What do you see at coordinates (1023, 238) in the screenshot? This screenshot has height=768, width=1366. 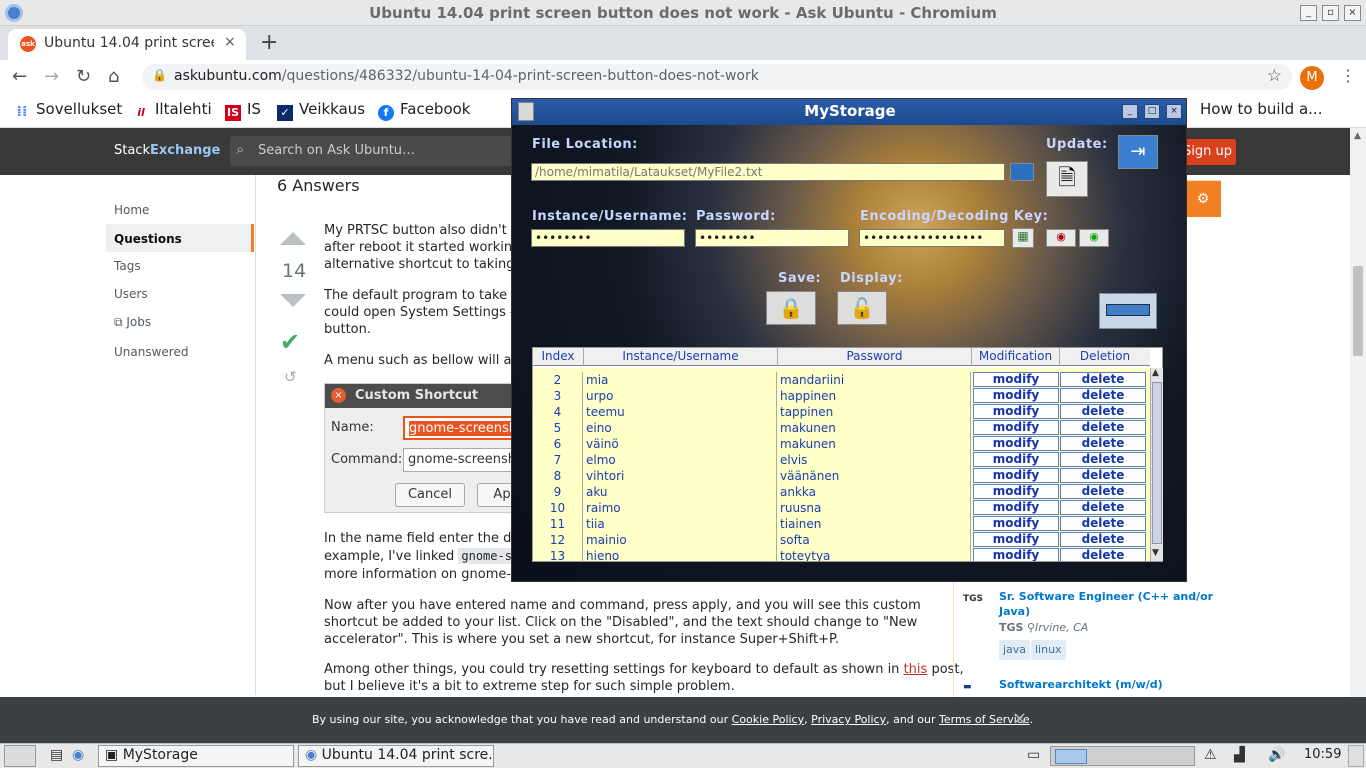 I see `spreadsheet-icon: ▦` at bounding box center [1023, 238].